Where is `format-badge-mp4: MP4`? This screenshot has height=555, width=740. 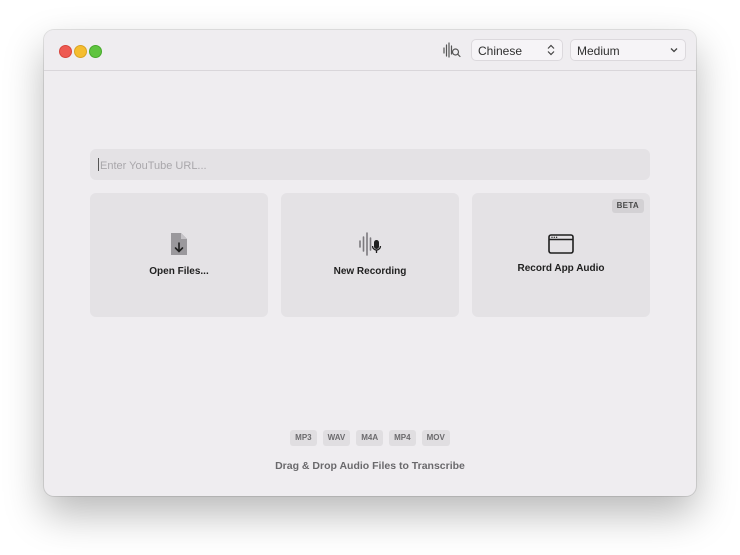
format-badge-mp4: MP4 is located at coordinates (402, 438).